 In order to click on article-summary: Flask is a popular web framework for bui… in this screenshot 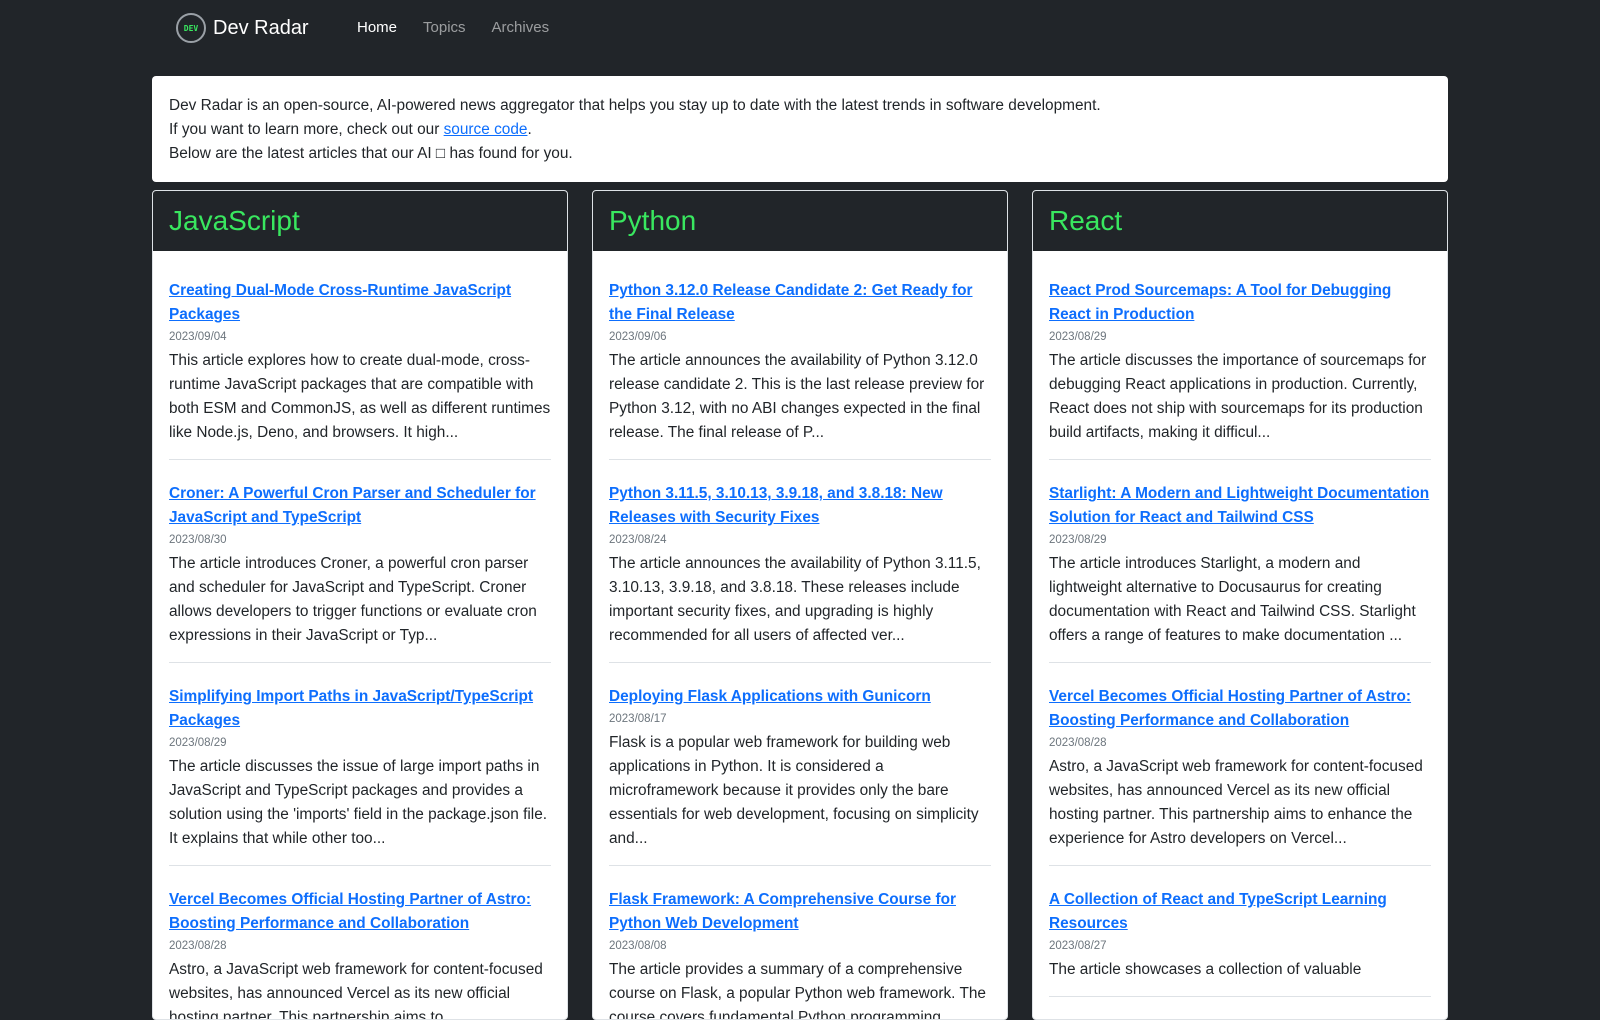, I will do `click(794, 790)`.